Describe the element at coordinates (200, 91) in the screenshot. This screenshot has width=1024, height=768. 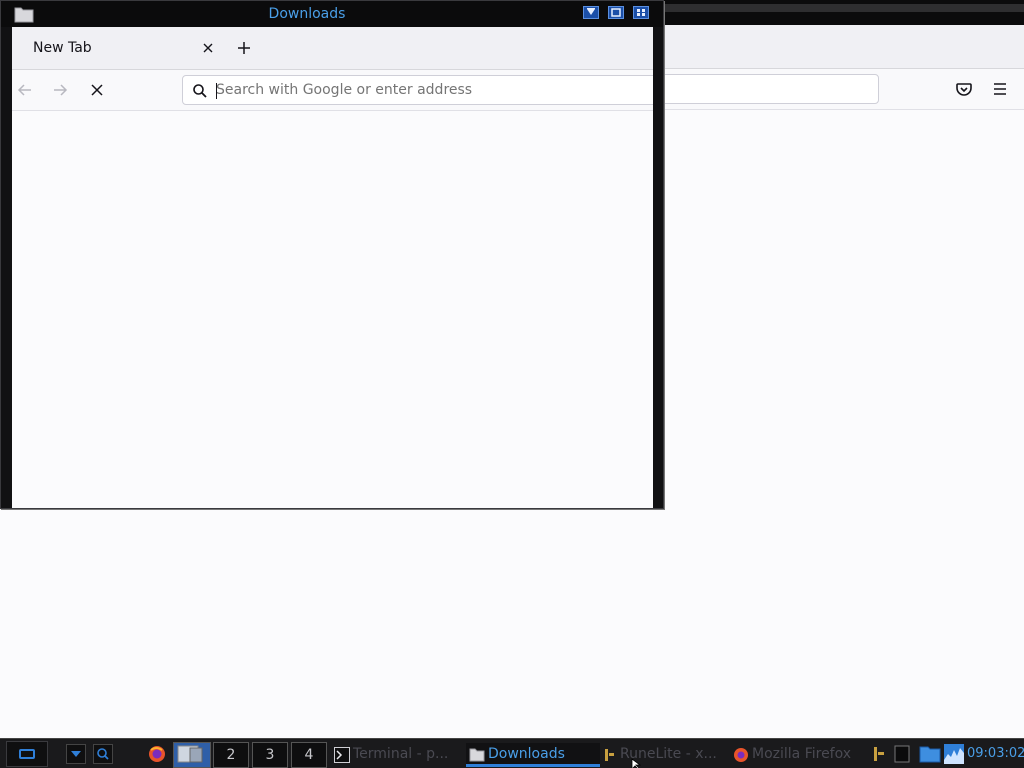
I see `search-icon` at that location.